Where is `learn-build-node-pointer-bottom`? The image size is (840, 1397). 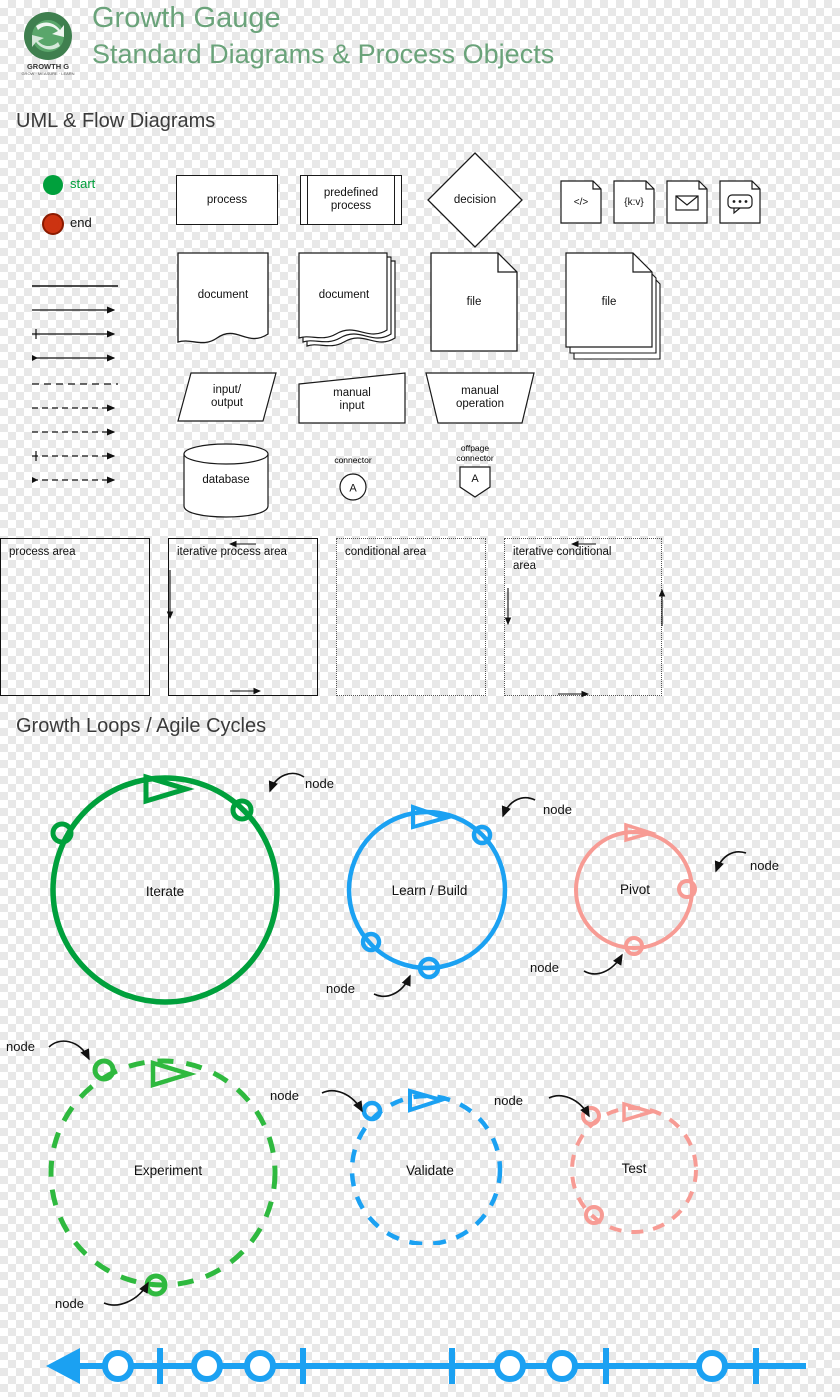
learn-build-node-pointer-bottom is located at coordinates (392, 986).